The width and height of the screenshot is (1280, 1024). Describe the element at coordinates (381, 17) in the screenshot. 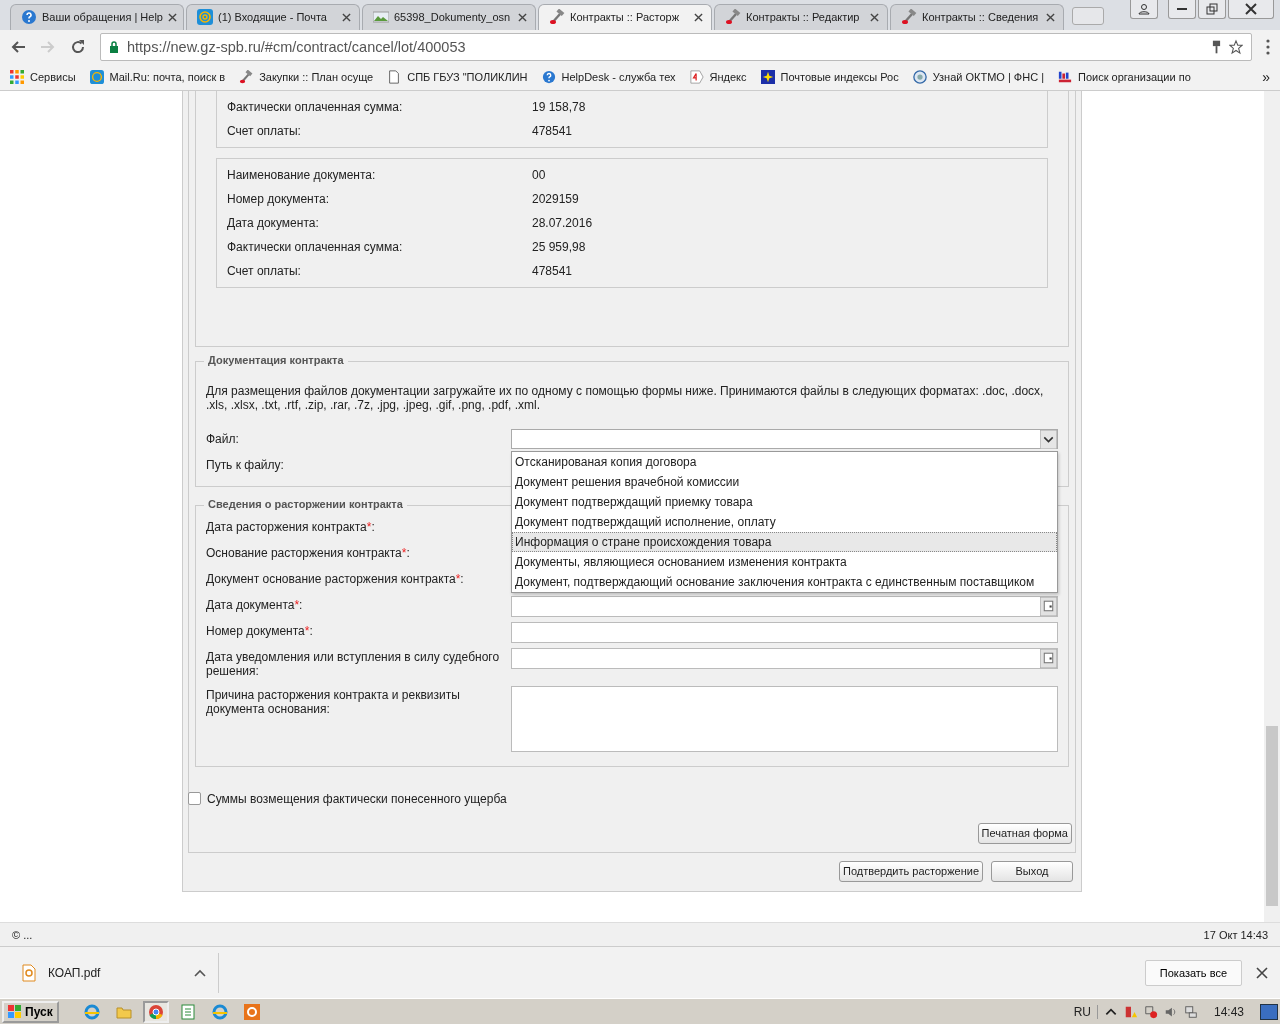

I see `image-icon` at that location.